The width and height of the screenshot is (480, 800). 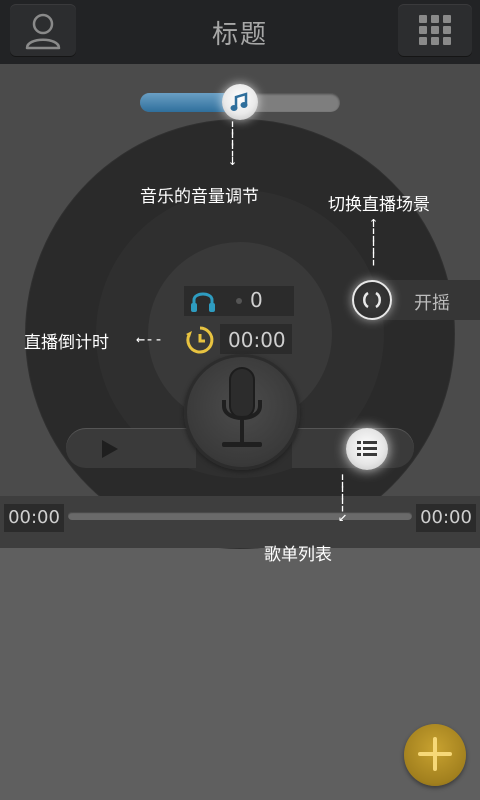 I want to click on total-time: 00:00, so click(x=446, y=518).